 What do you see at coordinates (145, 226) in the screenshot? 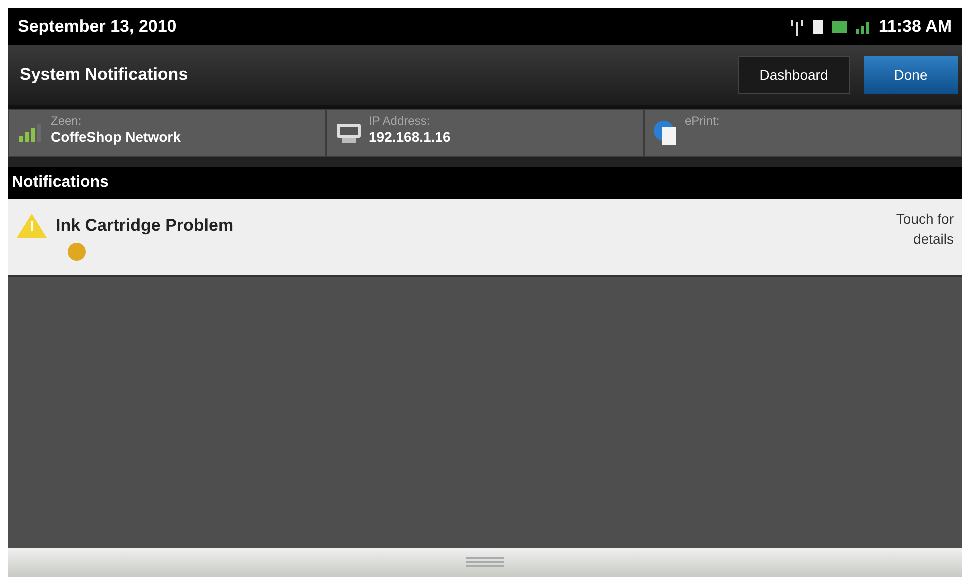
I see `notification-title: Ink Cartridge Problem` at bounding box center [145, 226].